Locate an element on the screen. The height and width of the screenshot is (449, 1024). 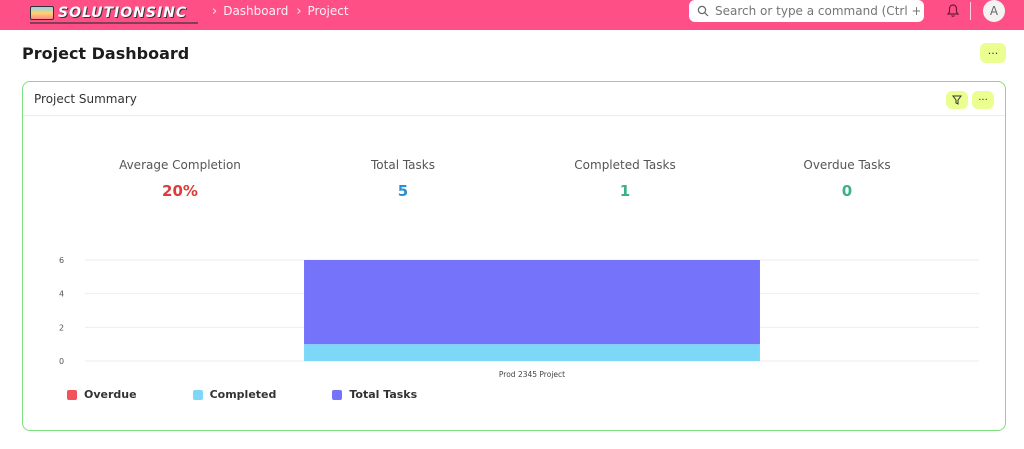
logo-underline is located at coordinates (114, 23).